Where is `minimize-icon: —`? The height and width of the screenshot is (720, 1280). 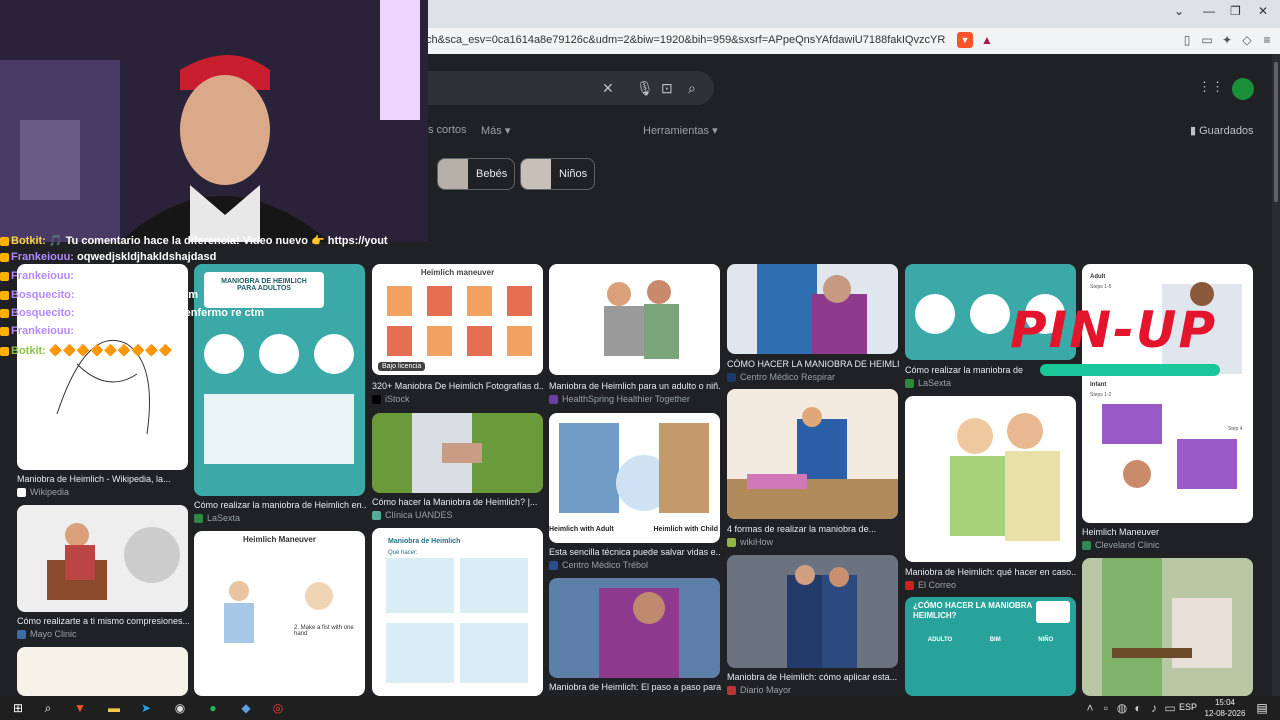 minimize-icon: — is located at coordinates (1209, 11).